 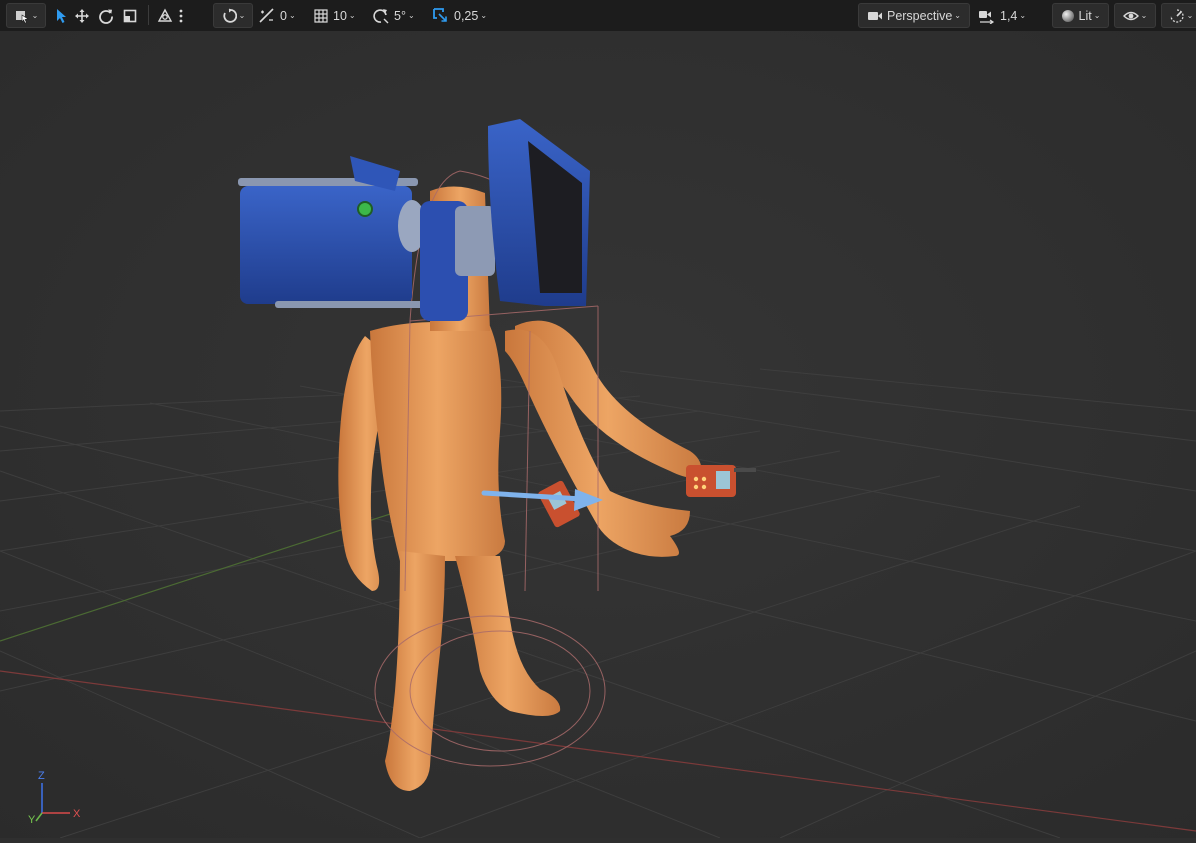 I want to click on scale-snap-group: 0,25 ⌄, so click(x=459, y=15).